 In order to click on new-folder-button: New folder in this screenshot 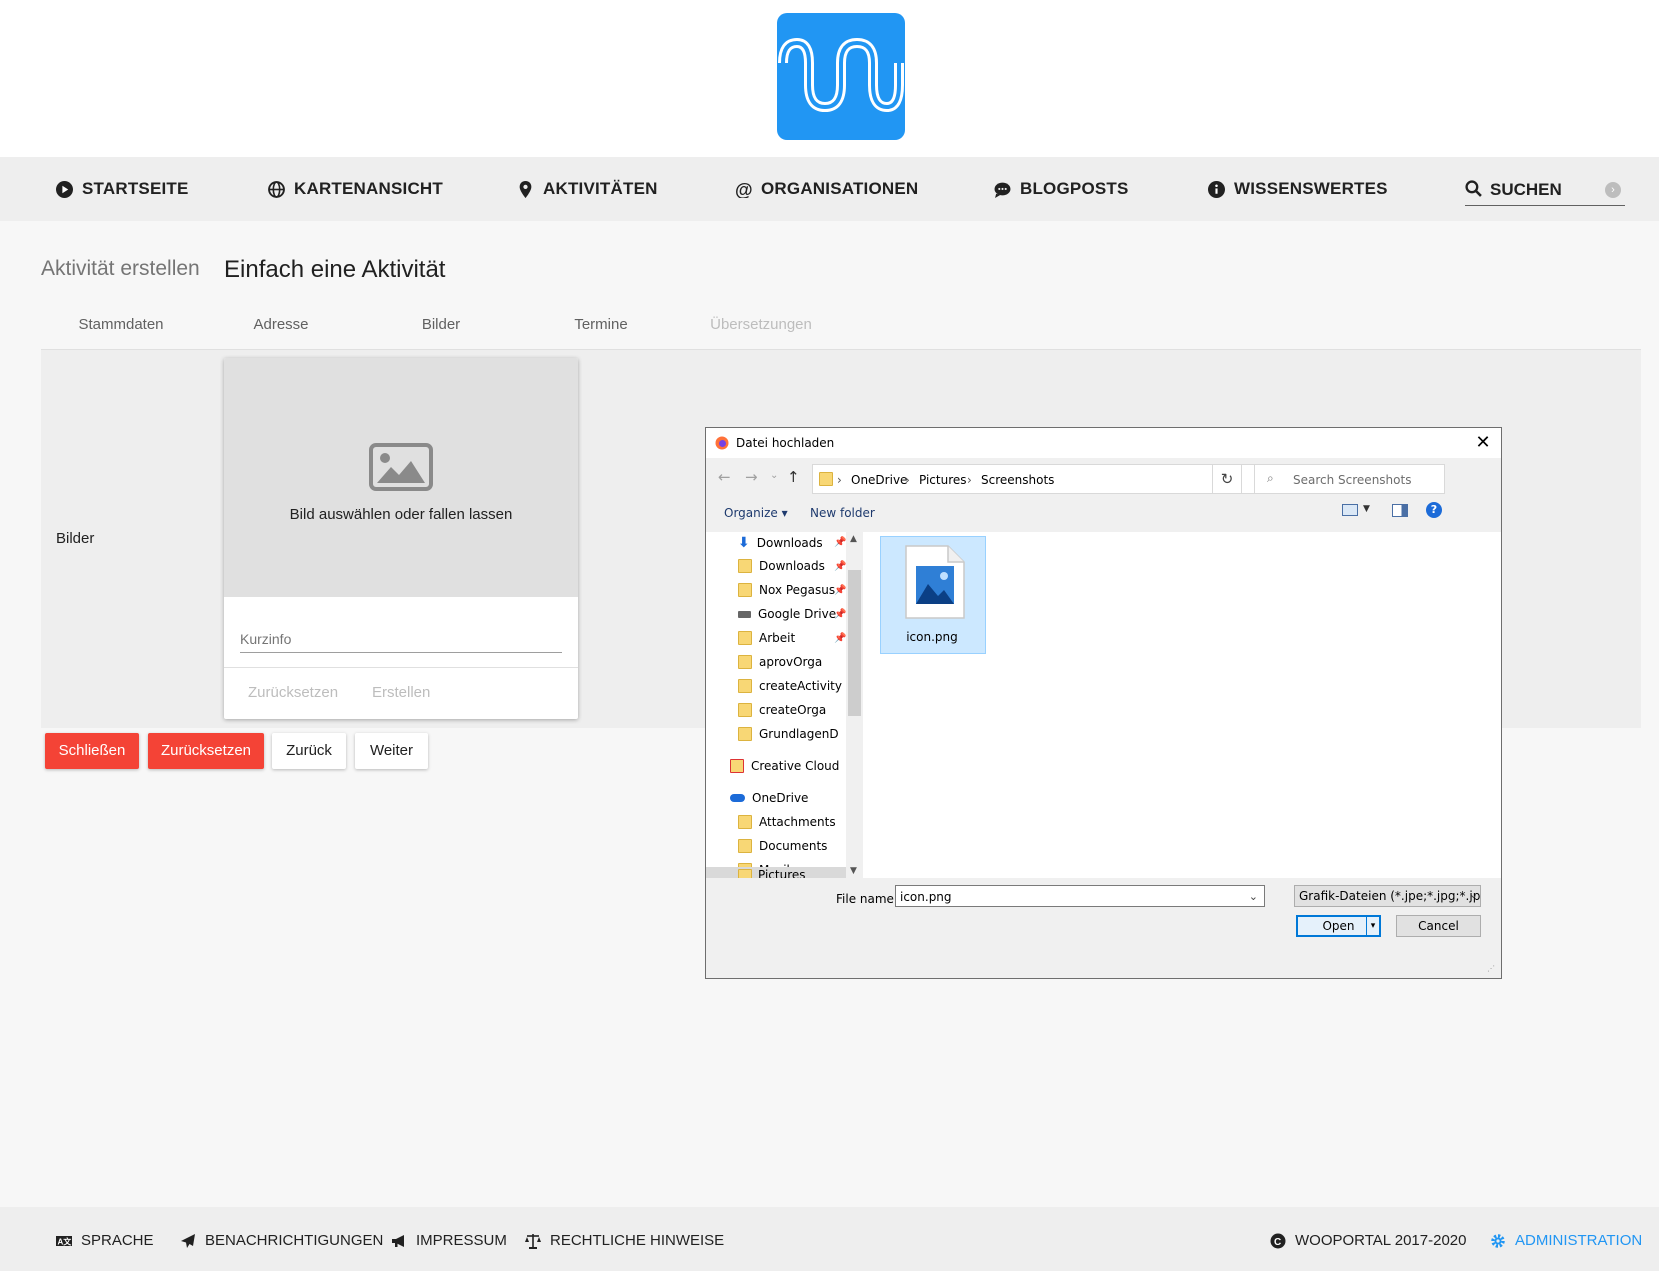, I will do `click(842, 513)`.